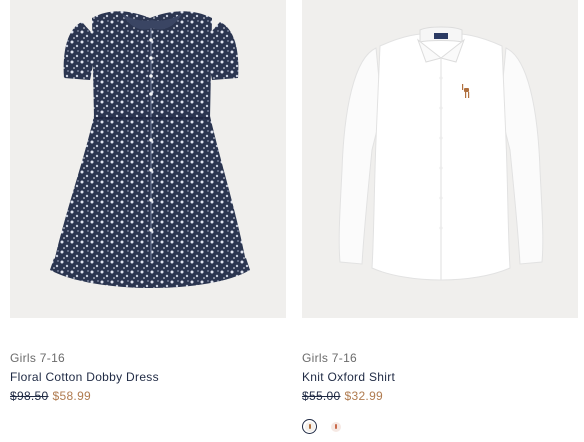  What do you see at coordinates (321, 396) in the screenshot?
I see `original-price: $55.00` at bounding box center [321, 396].